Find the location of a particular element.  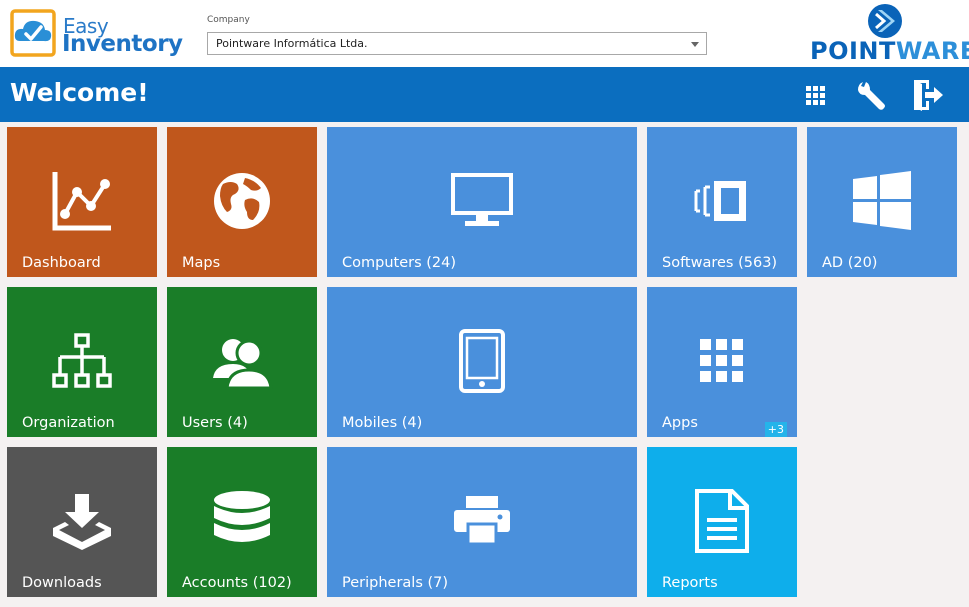

logo-word-inventory: Inventory is located at coordinates (122, 44).